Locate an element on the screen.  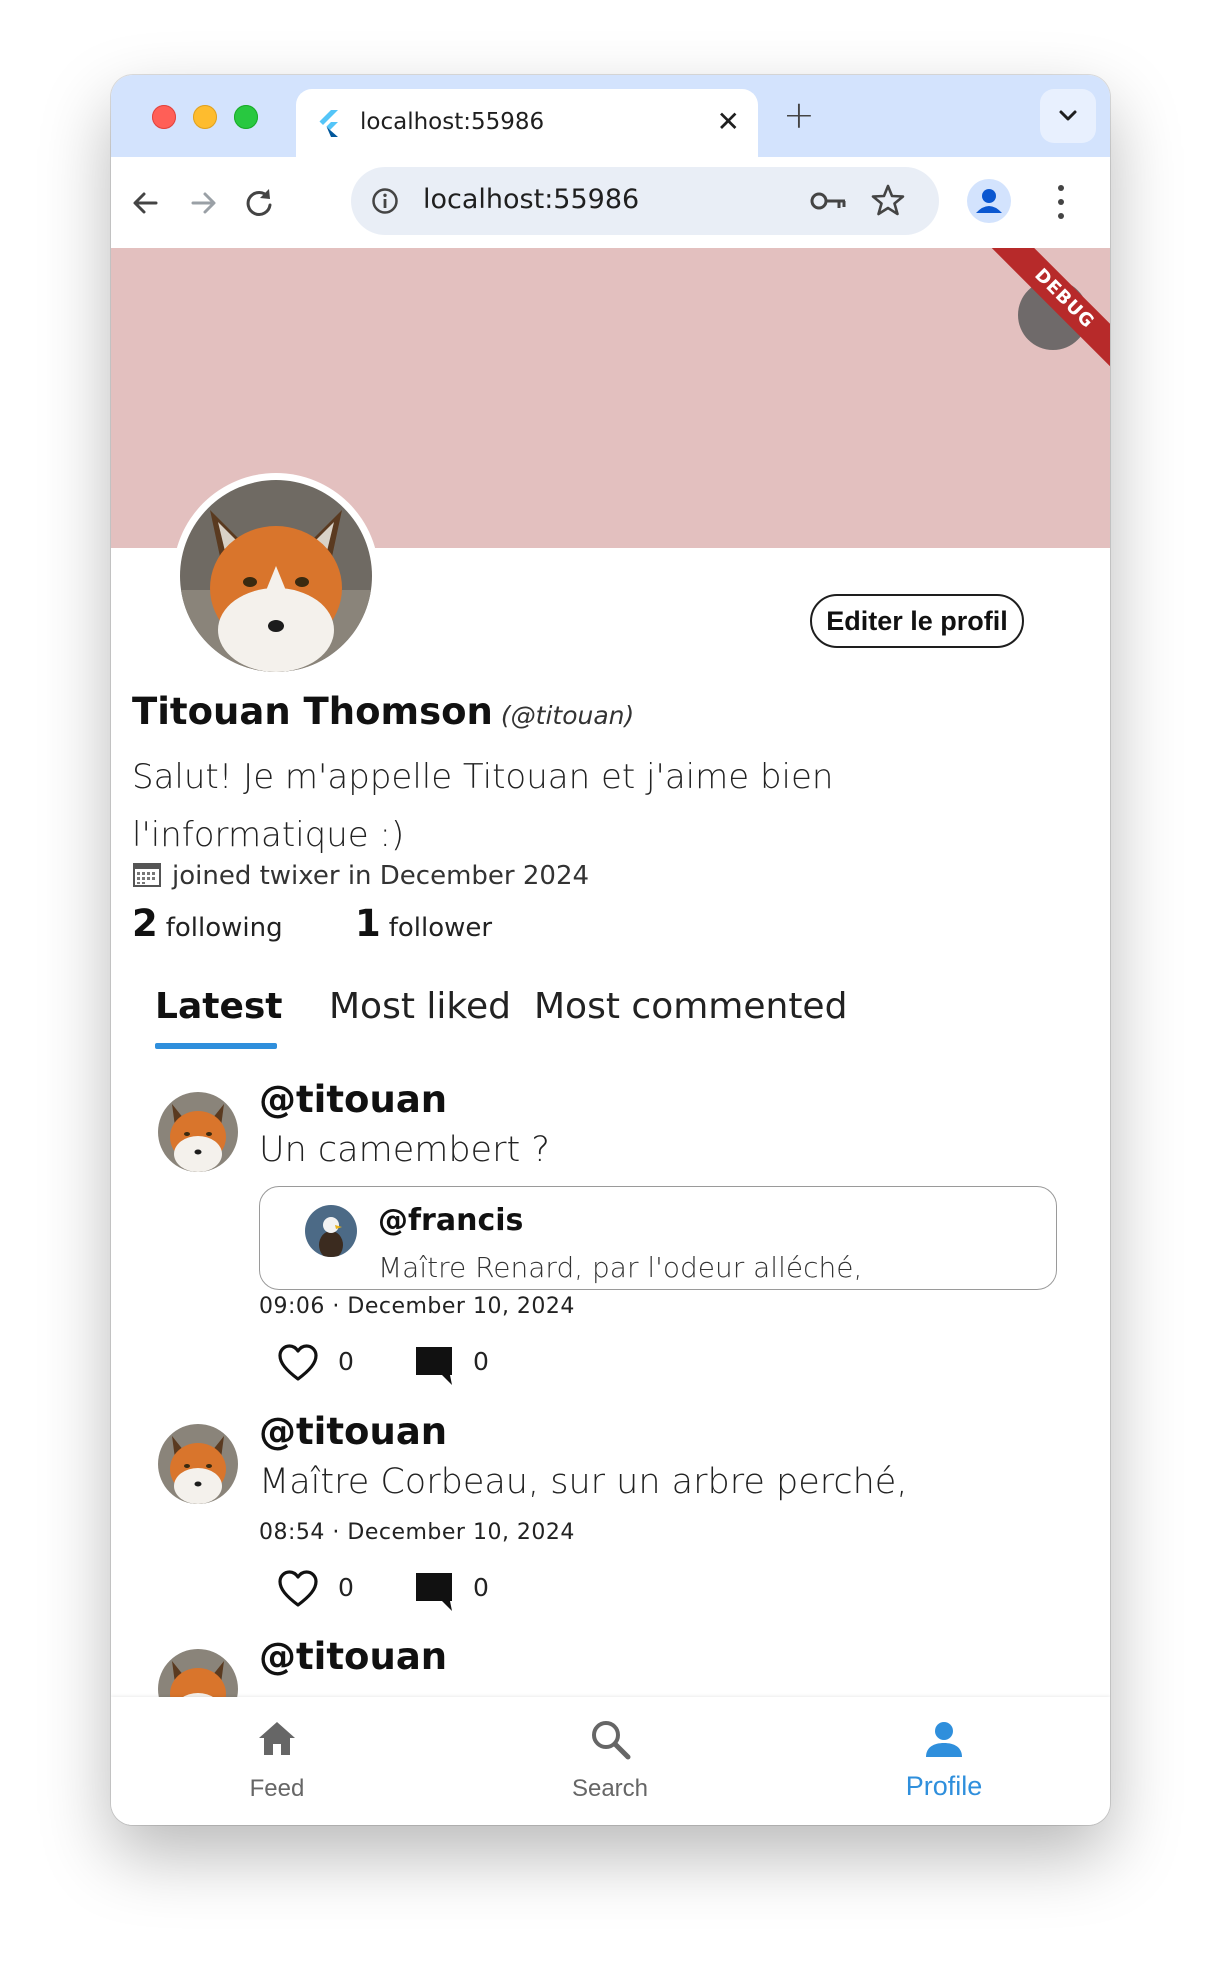
following-stat: 2 following is located at coordinates (207, 923).